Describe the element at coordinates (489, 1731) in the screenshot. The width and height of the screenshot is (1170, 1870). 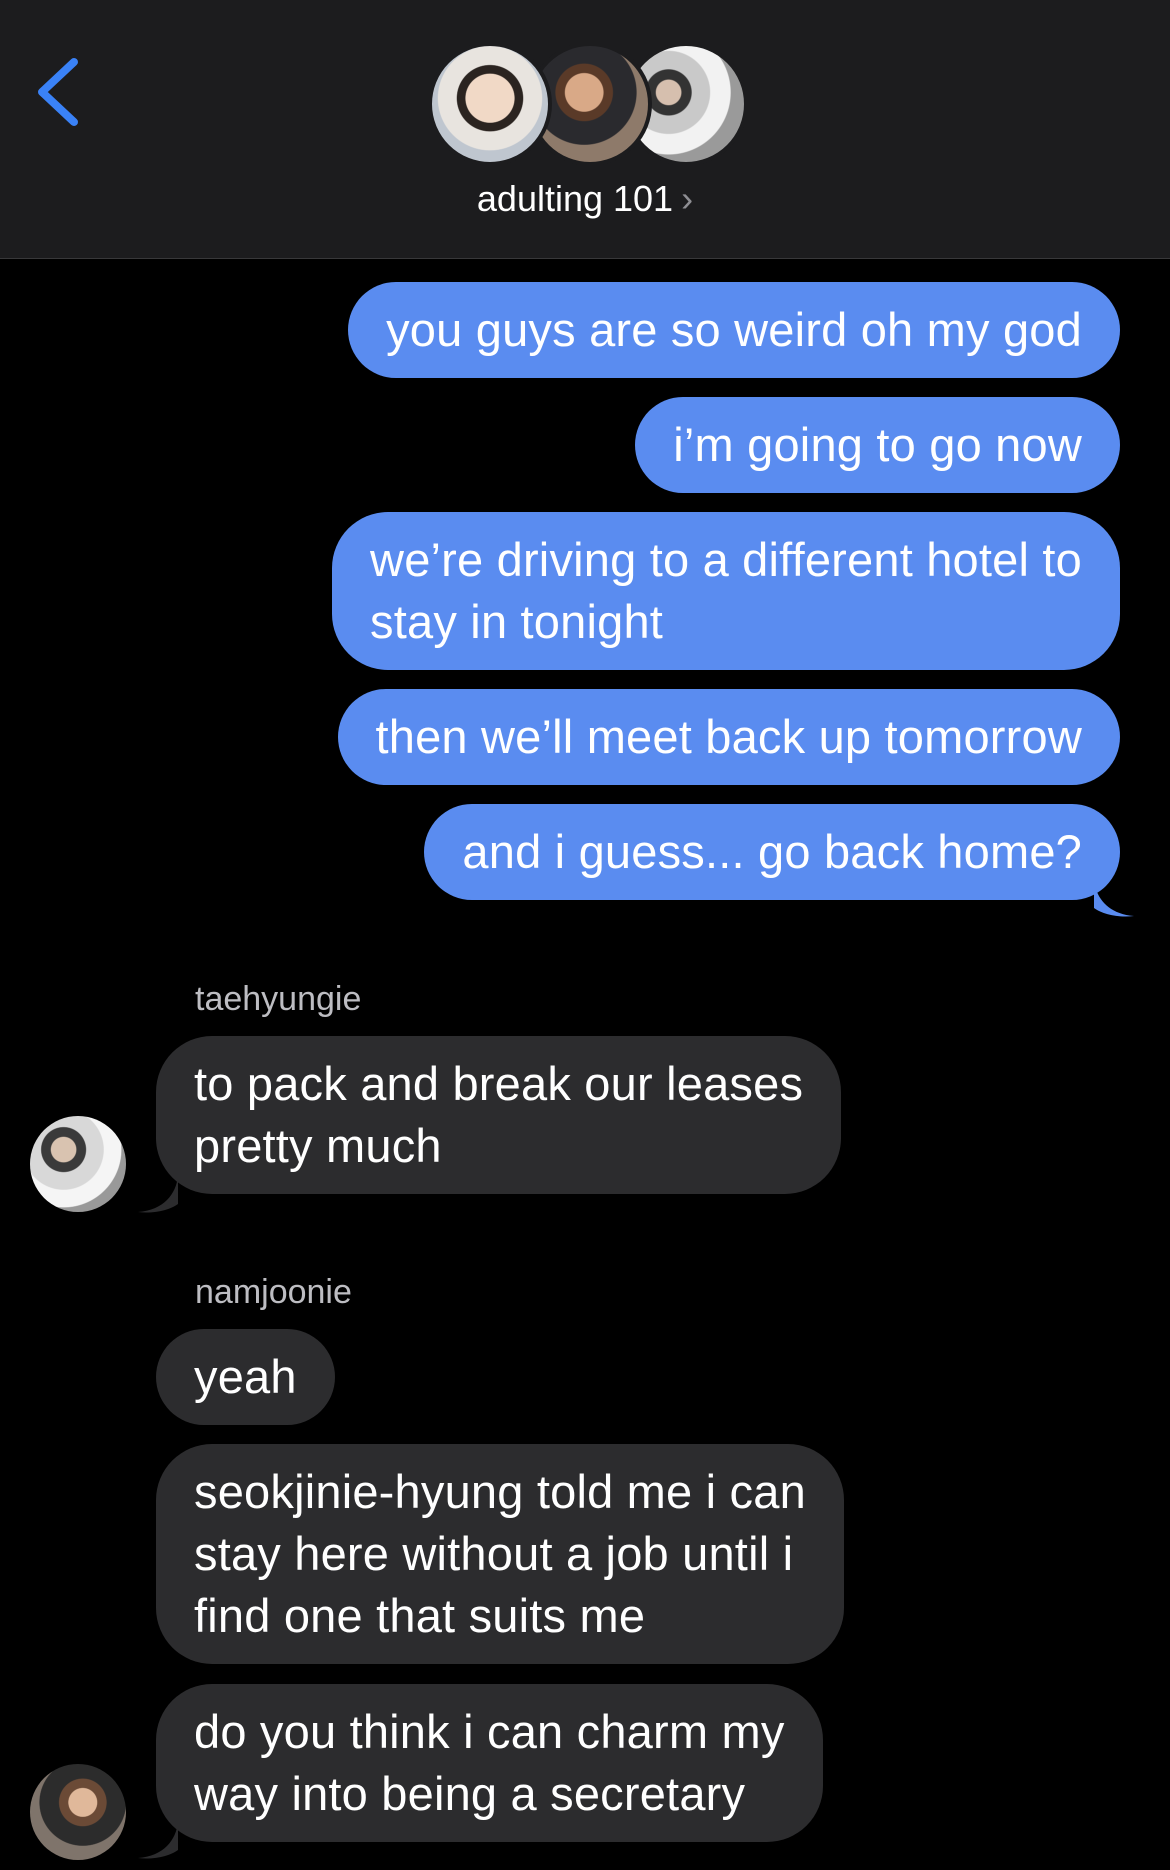
I see `message-text: do you think i can charm my` at that location.